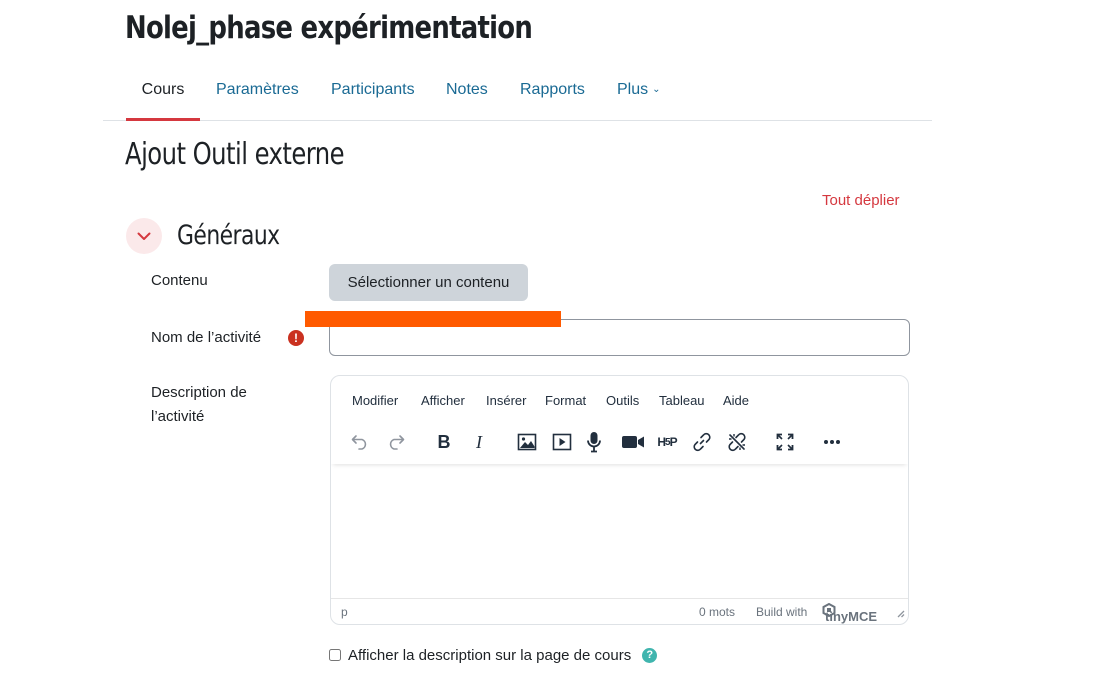  I want to click on branding-text: Build with, so click(782, 612).